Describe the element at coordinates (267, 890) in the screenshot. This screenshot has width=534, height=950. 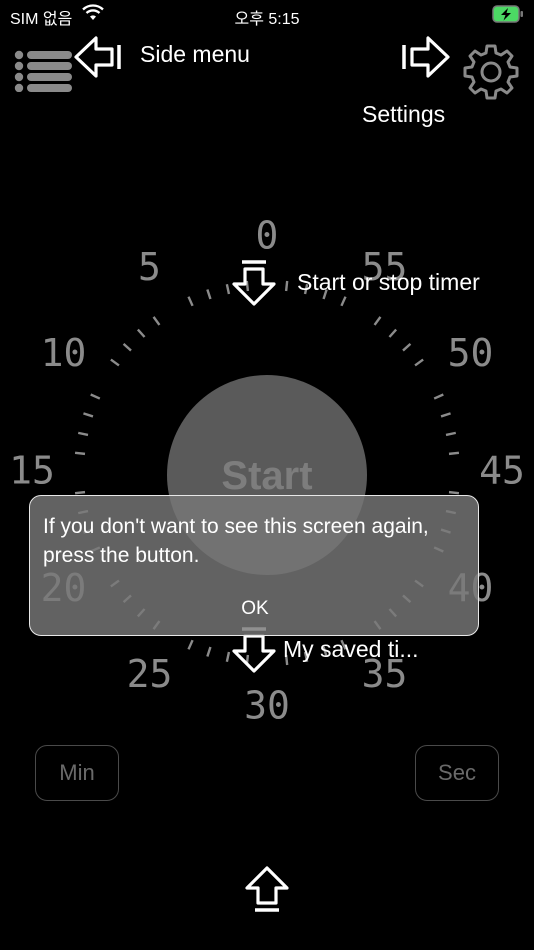
I see `arrow-up-icon` at that location.